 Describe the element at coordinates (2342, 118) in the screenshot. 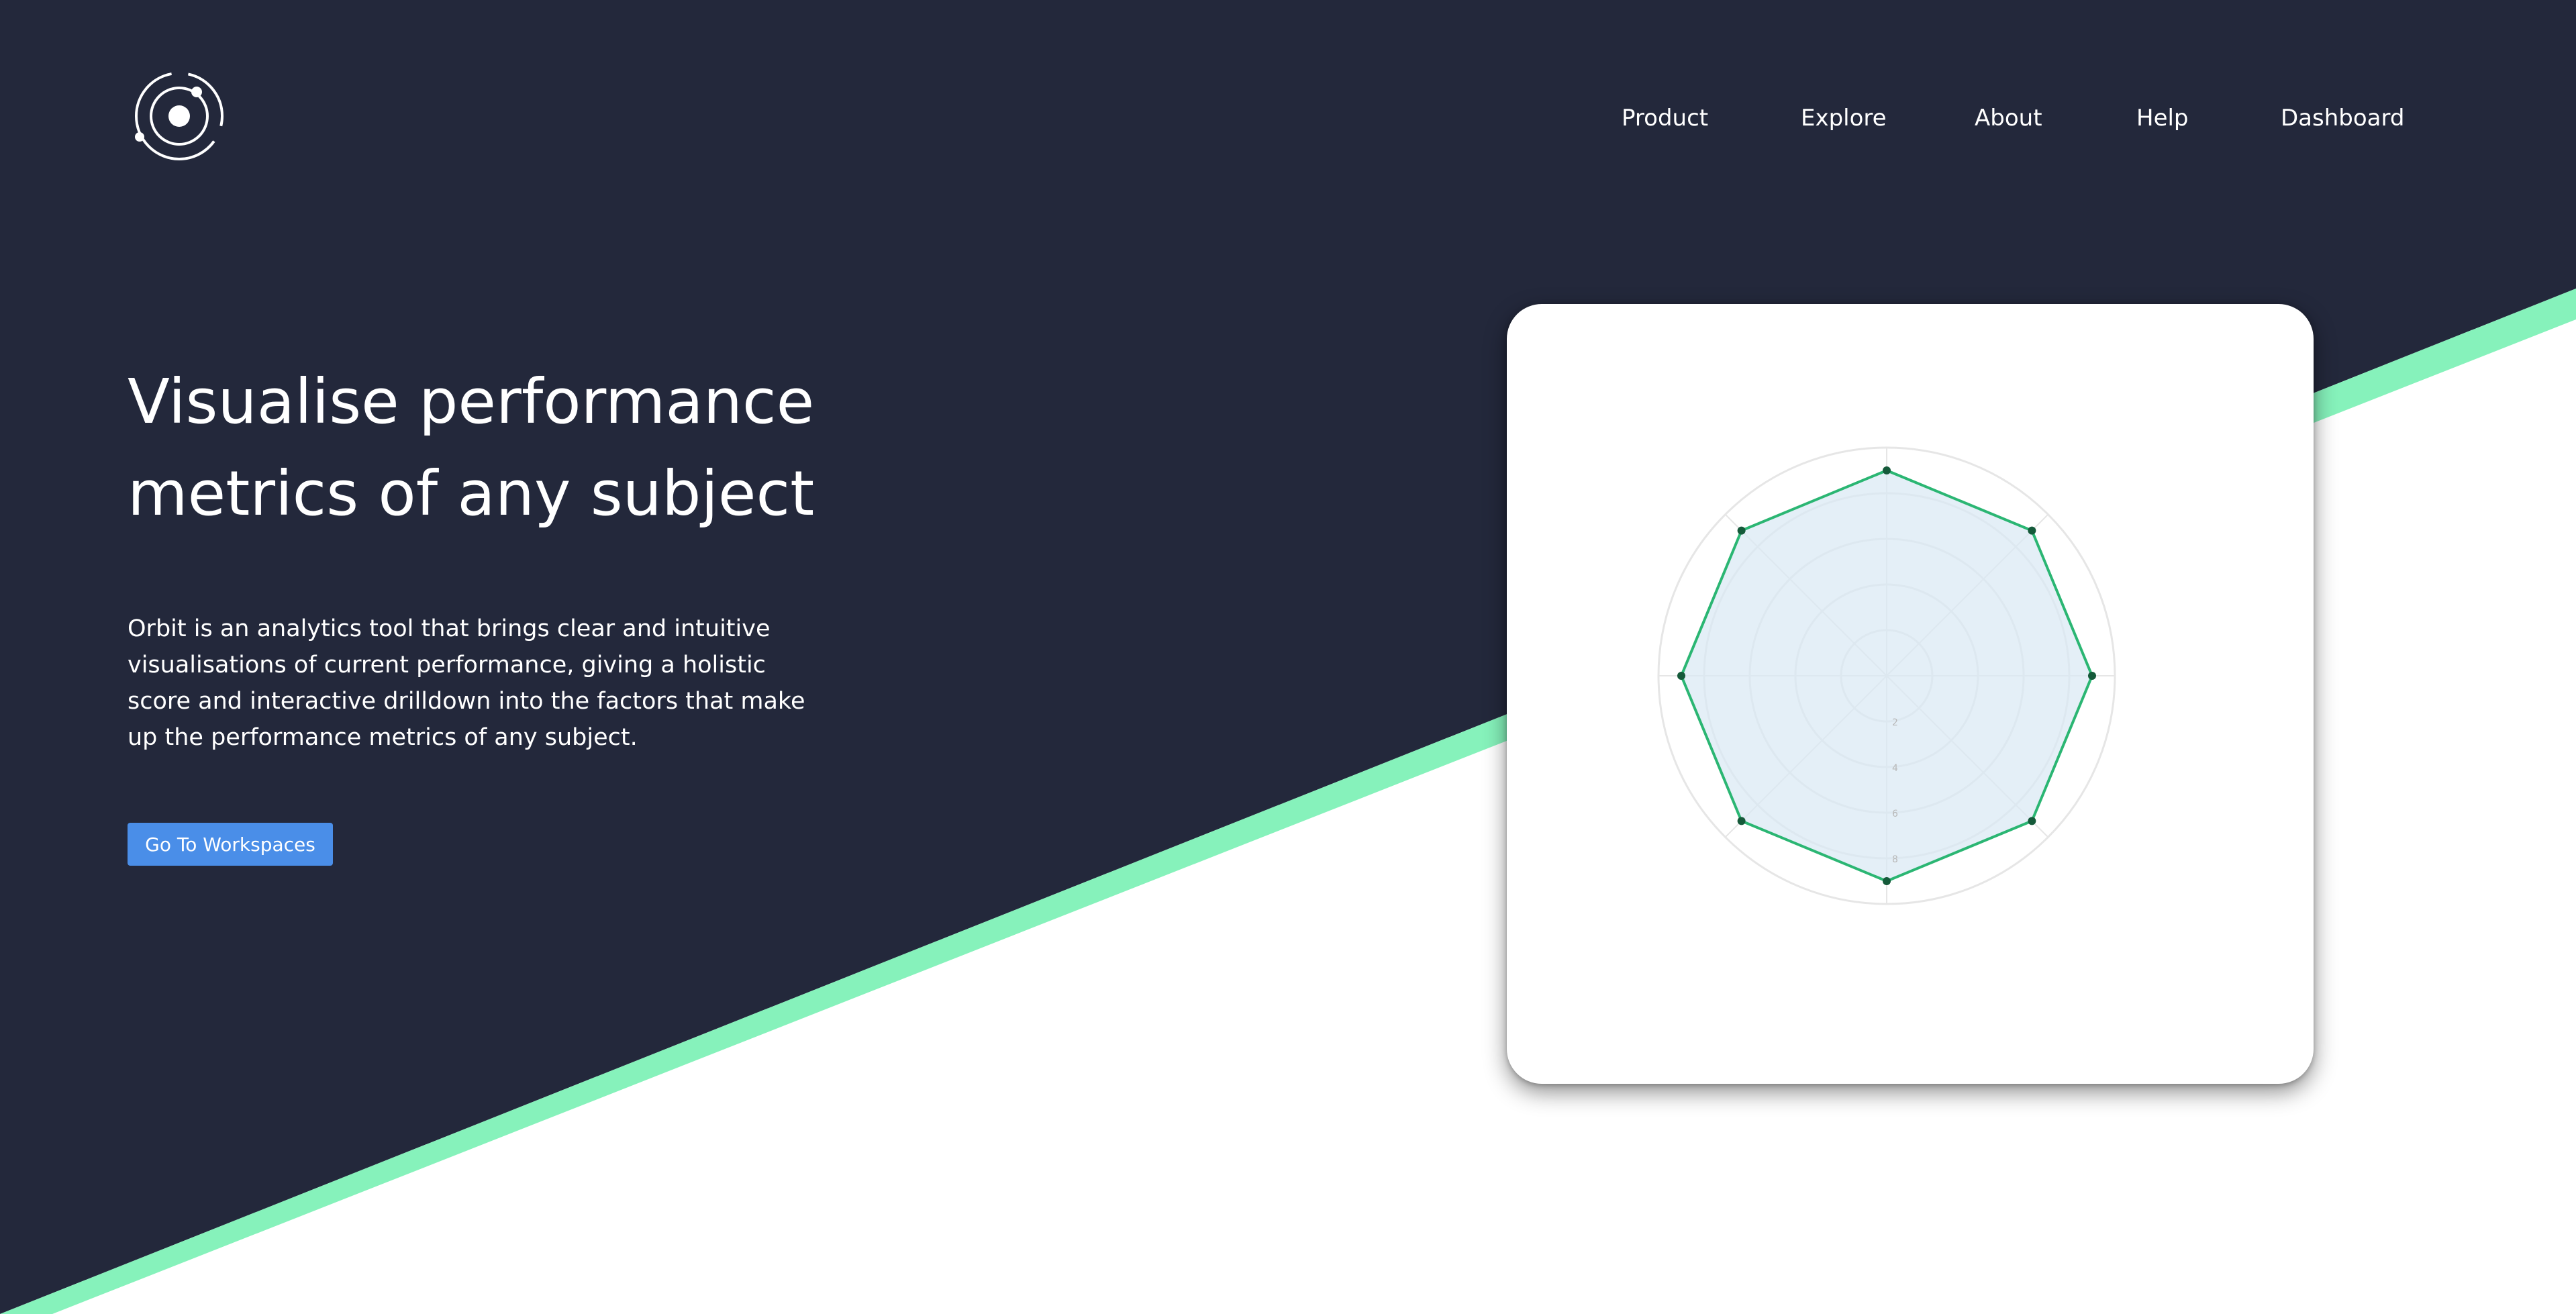

I see `nav-item-dashboard: Dashboard` at that location.